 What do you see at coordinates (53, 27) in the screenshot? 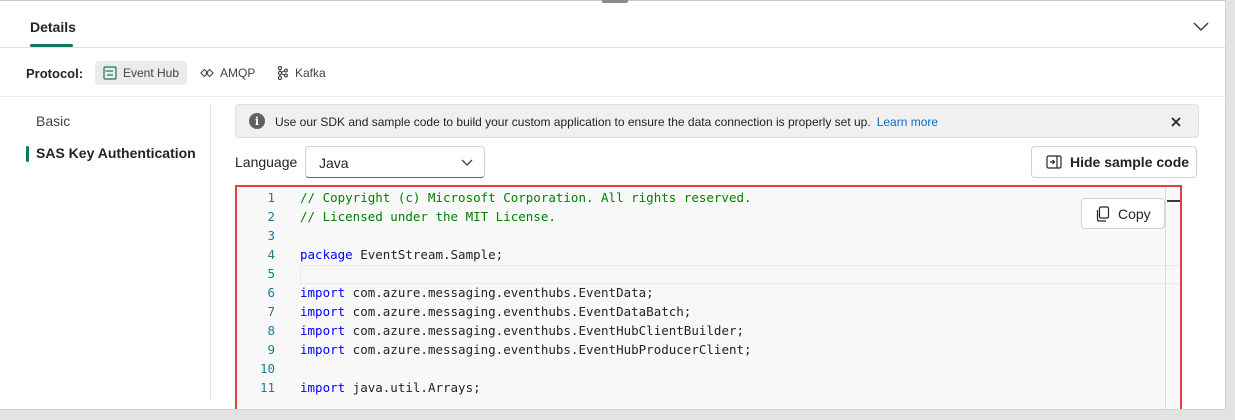
I see `tab-details: Details` at bounding box center [53, 27].